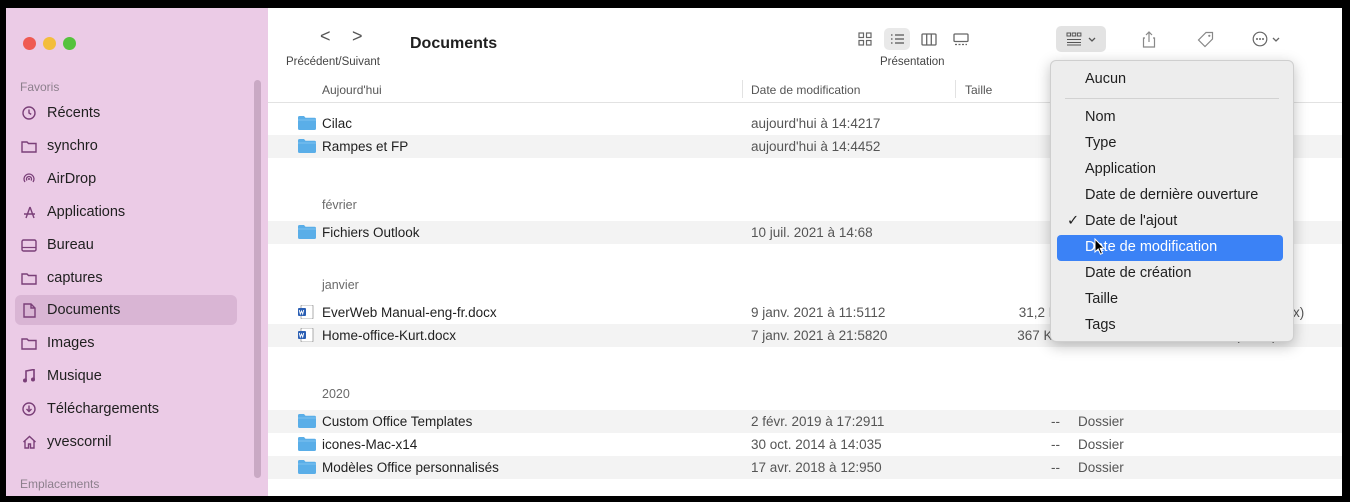 This screenshot has height=502, width=1350. Describe the element at coordinates (1102, 299) in the screenshot. I see `menu-item-label: Taille` at that location.